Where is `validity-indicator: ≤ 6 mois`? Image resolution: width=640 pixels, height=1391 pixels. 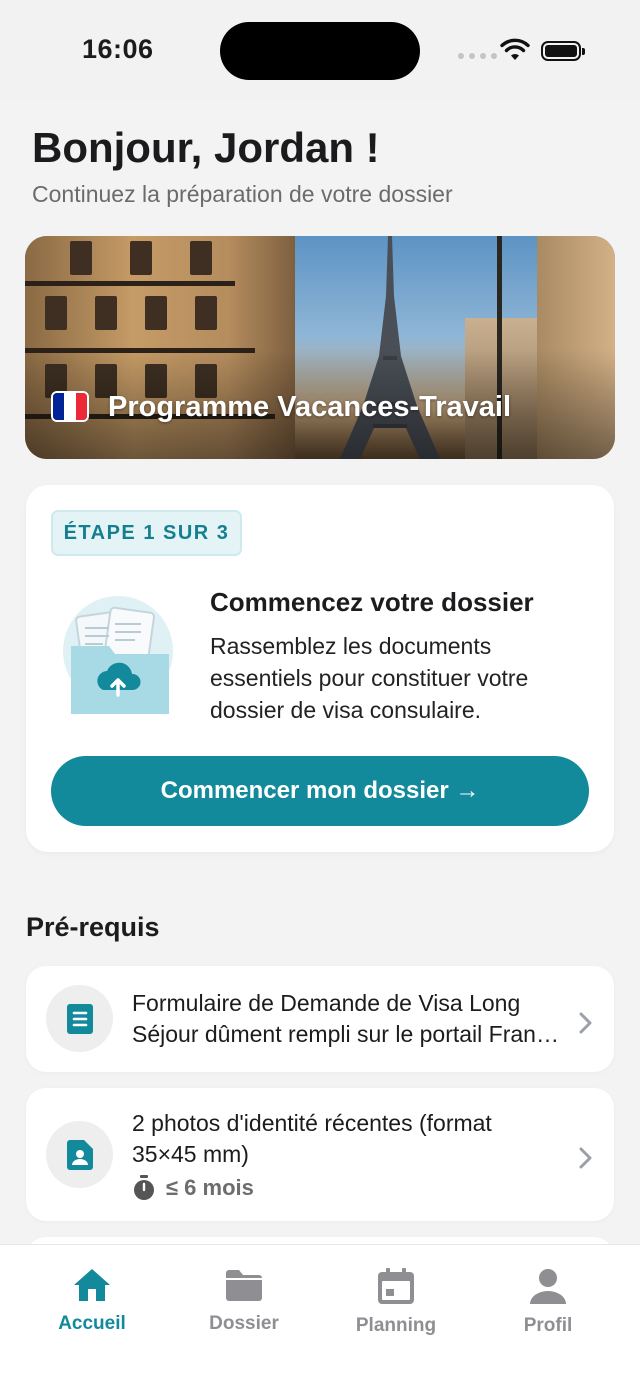 validity-indicator: ≤ 6 mois is located at coordinates (347, 1187).